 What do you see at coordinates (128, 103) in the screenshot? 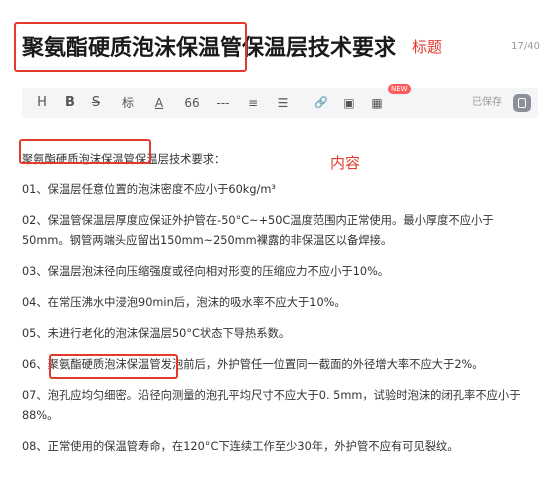
I see `tag-button: 标` at bounding box center [128, 103].